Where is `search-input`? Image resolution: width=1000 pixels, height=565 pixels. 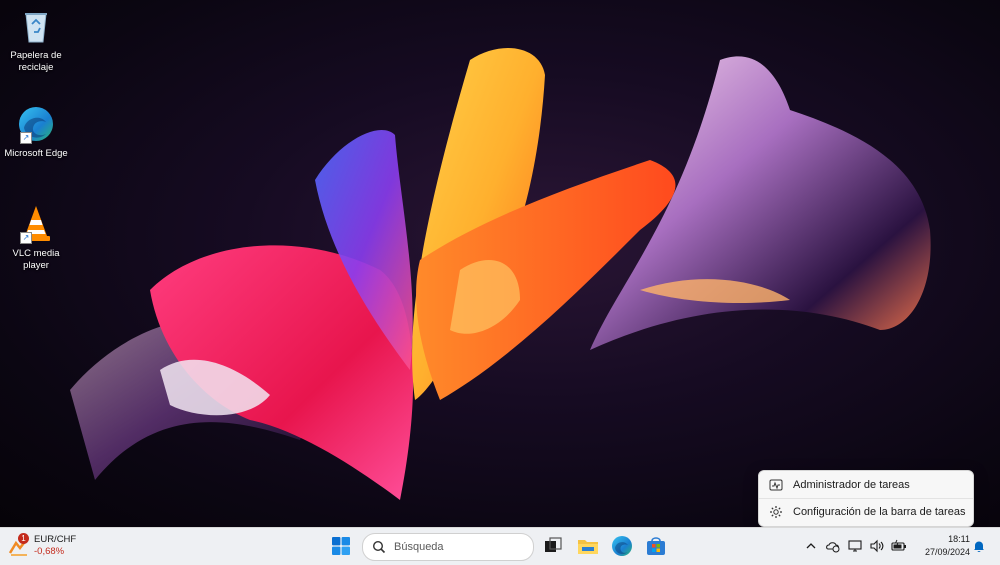
search-input is located at coordinates (459, 547).